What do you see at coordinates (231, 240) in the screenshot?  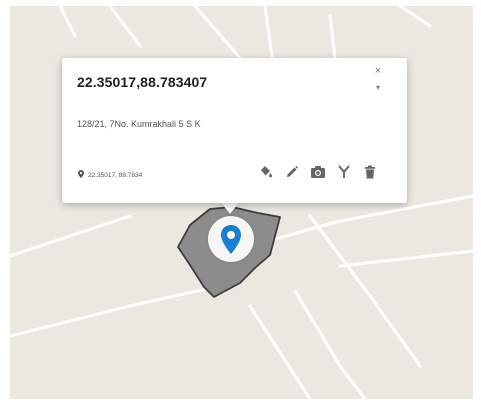 I see `map-marker-icon` at bounding box center [231, 240].